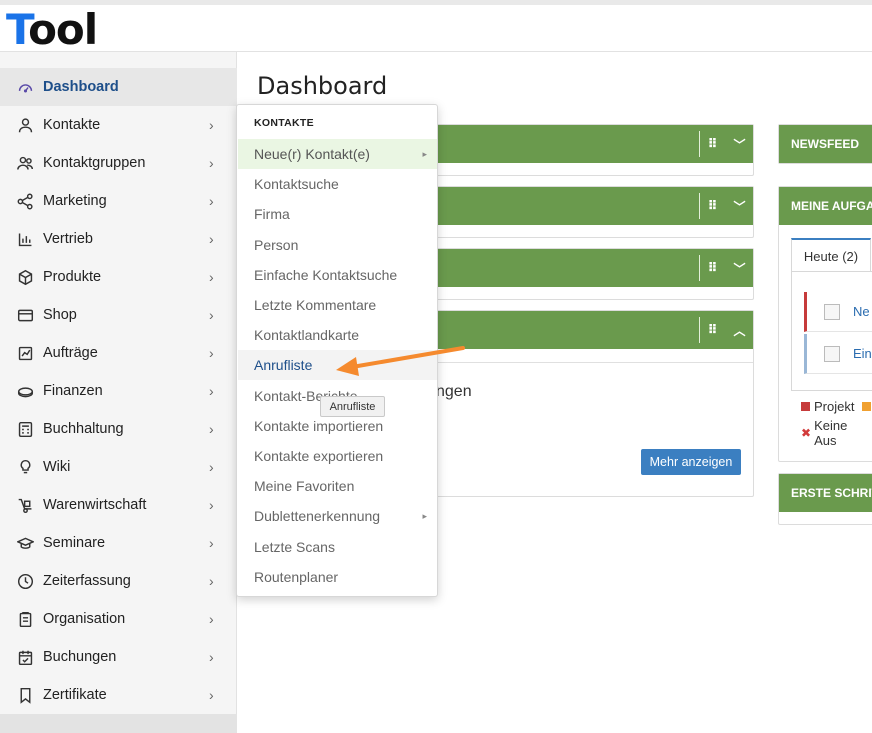 This screenshot has height=733, width=872. I want to click on legend-project: Projekt, so click(836, 406).